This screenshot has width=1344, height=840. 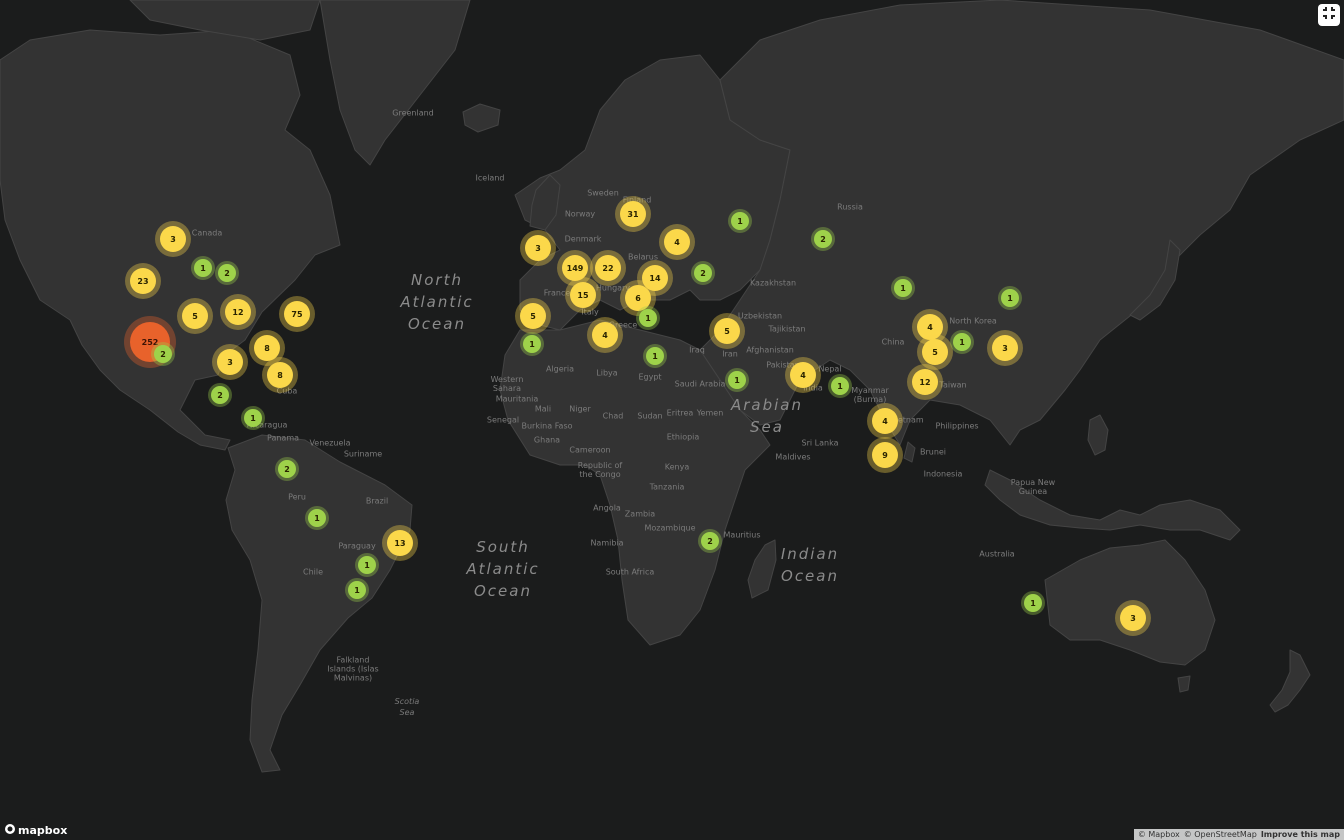 What do you see at coordinates (1098, 435) in the screenshot?
I see `philippines-islands` at bounding box center [1098, 435].